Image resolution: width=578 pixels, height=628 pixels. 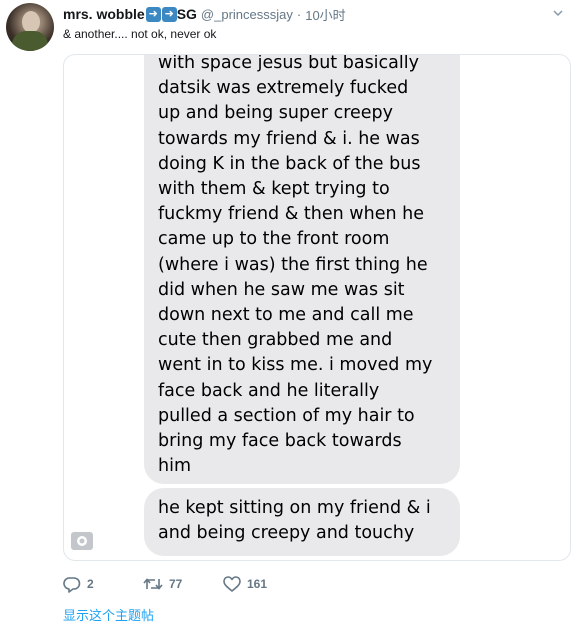 What do you see at coordinates (280, 441) in the screenshot?
I see `message-line: bring my face back towards` at bounding box center [280, 441].